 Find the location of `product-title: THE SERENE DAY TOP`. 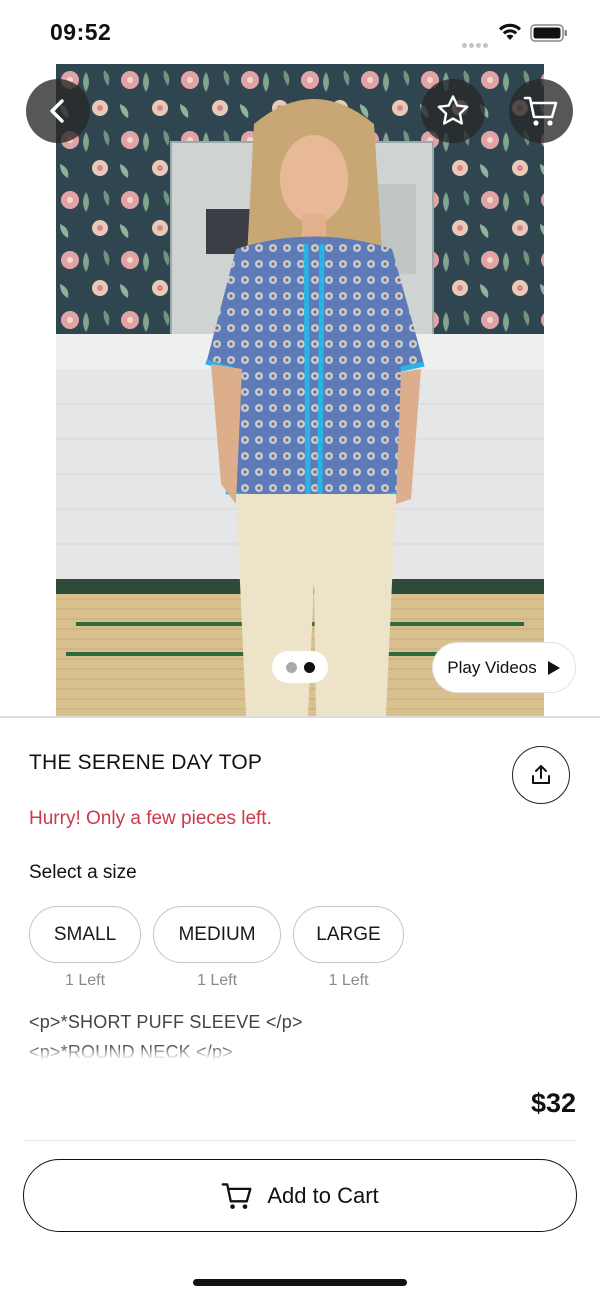

product-title: THE SERENE DAY TOP is located at coordinates (146, 762).